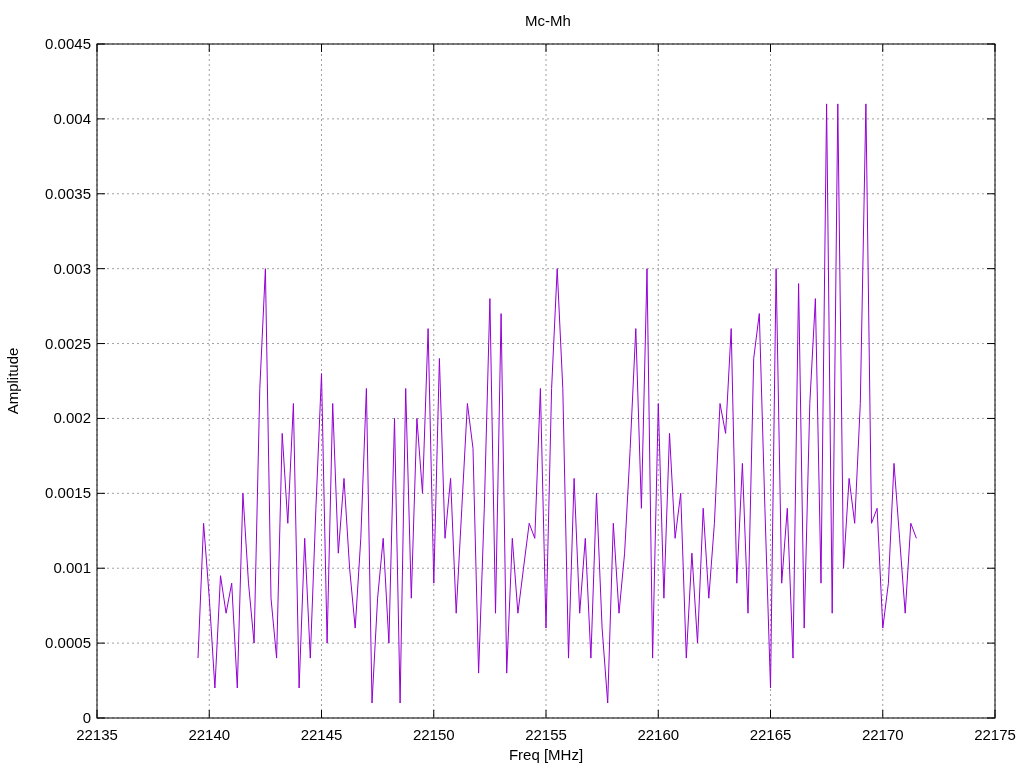  What do you see at coordinates (97, 734) in the screenshot?
I see `axis-tick-label: 22135` at bounding box center [97, 734].